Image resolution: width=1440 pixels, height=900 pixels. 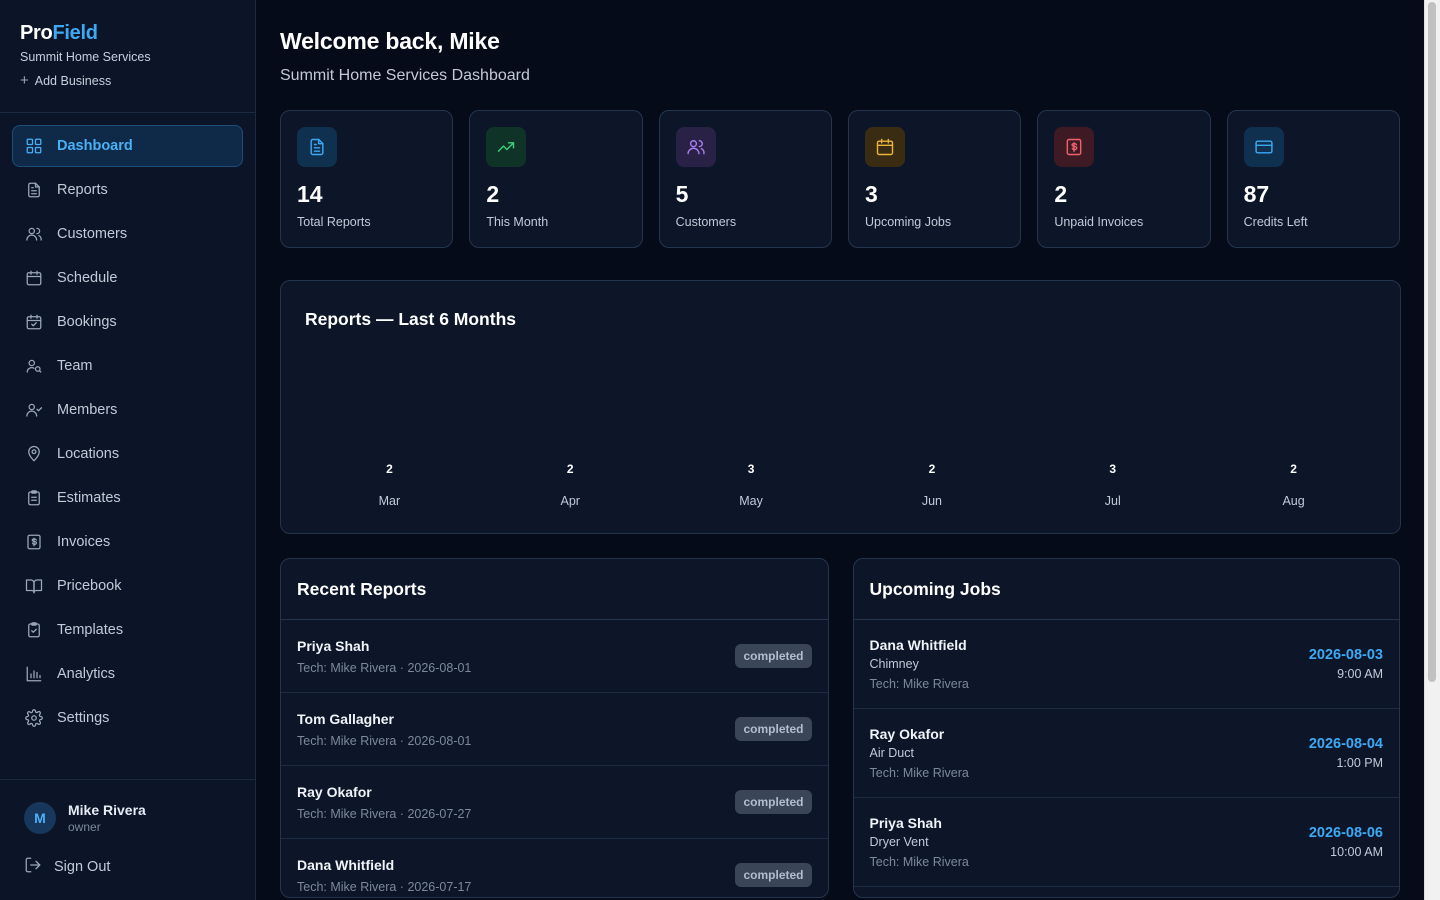 What do you see at coordinates (1099, 222) in the screenshot?
I see `stat-label: Unpaid Invoices` at bounding box center [1099, 222].